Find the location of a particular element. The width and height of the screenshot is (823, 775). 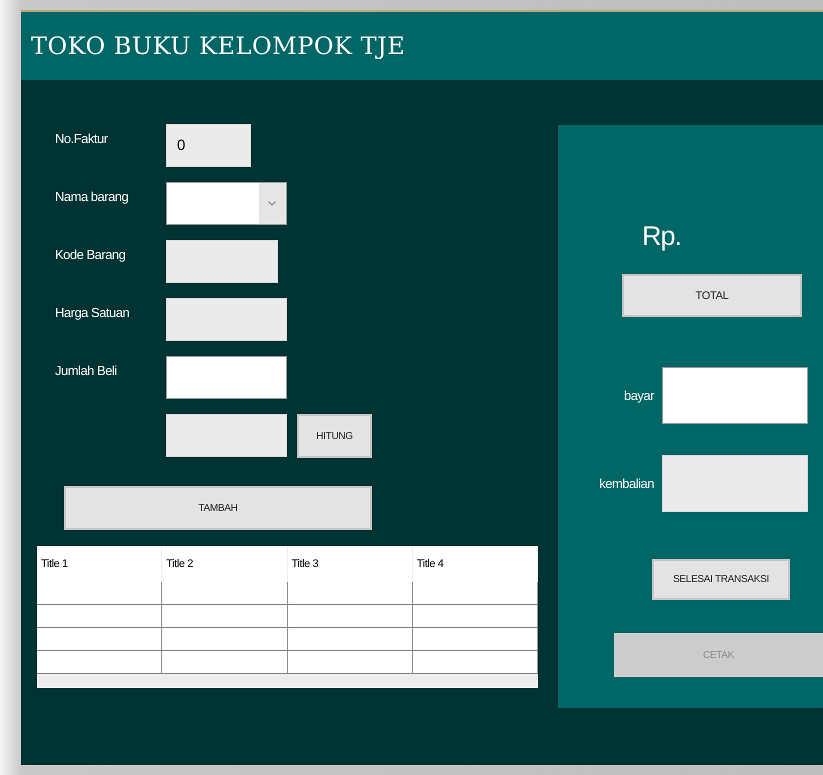

column-header: Title 4 is located at coordinates (475, 564).